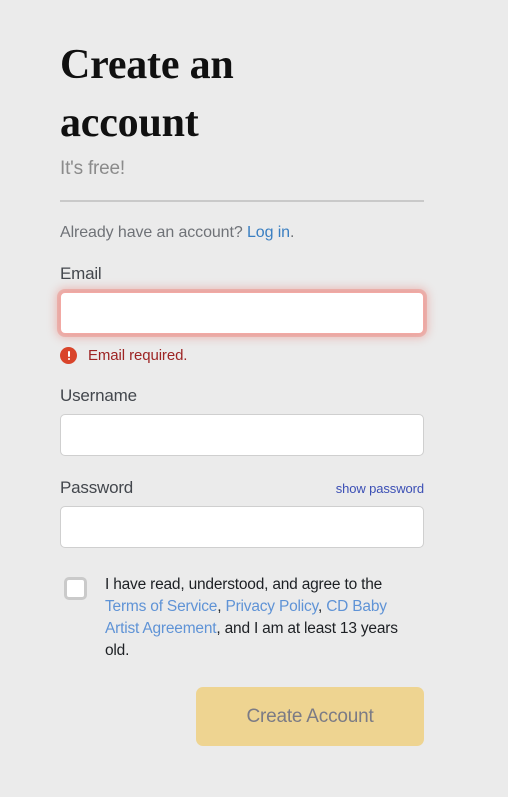  I want to click on terms-checkbox, so click(75, 588).